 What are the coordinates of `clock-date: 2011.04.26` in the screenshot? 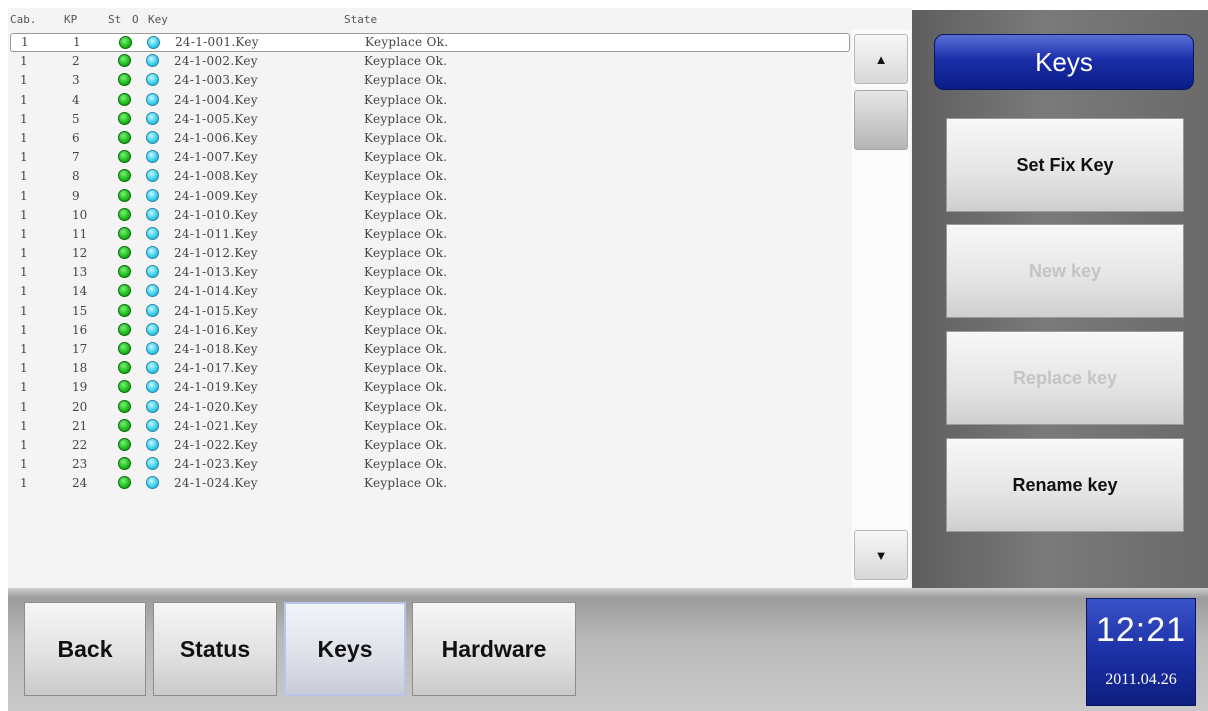 It's located at (1141, 679).